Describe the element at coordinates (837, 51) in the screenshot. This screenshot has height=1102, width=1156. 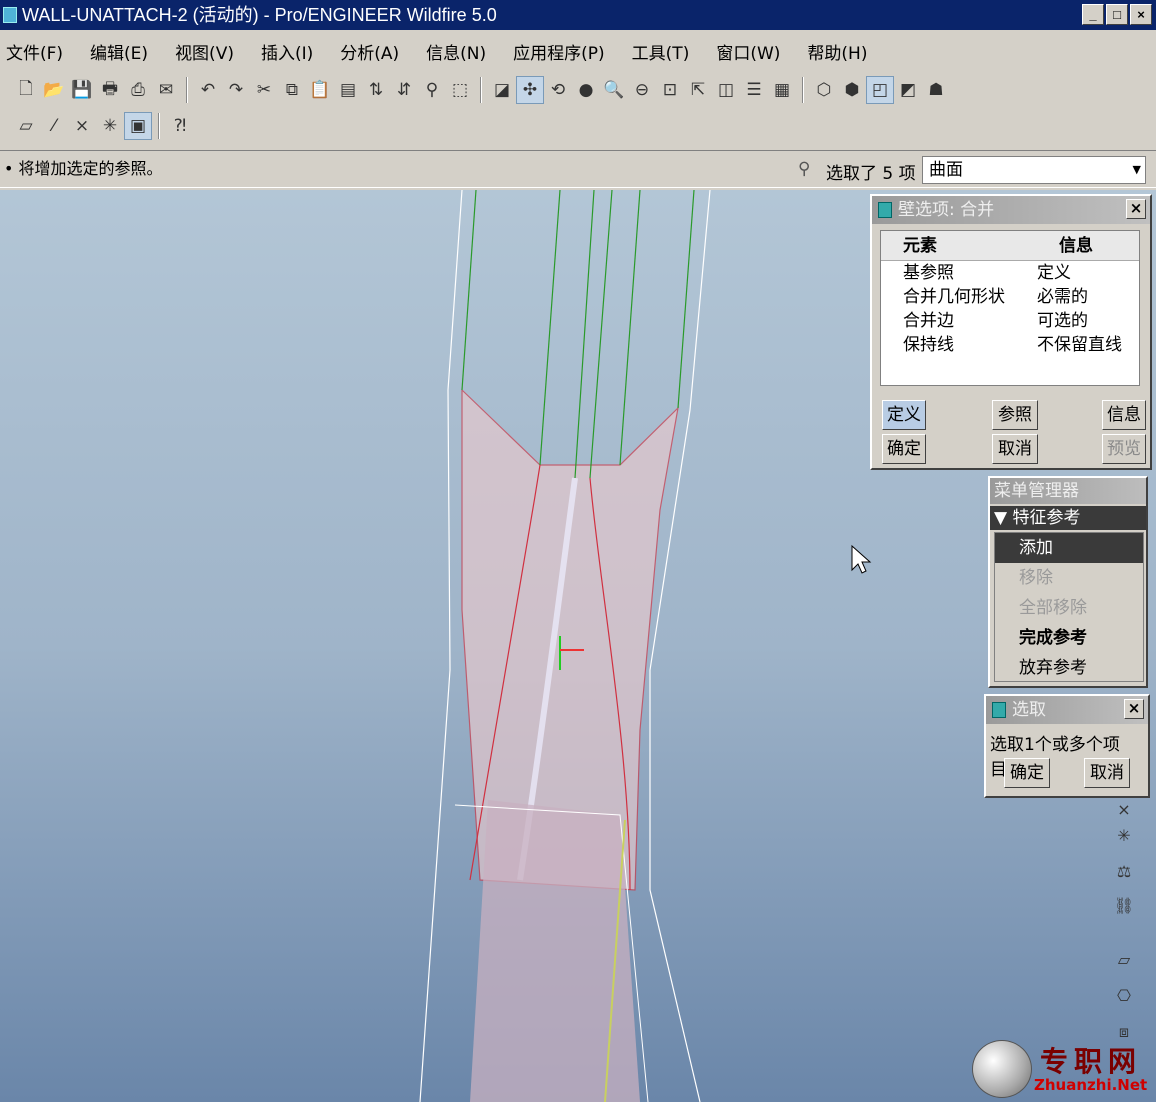
I see `menu-help: 帮助(H)` at that location.